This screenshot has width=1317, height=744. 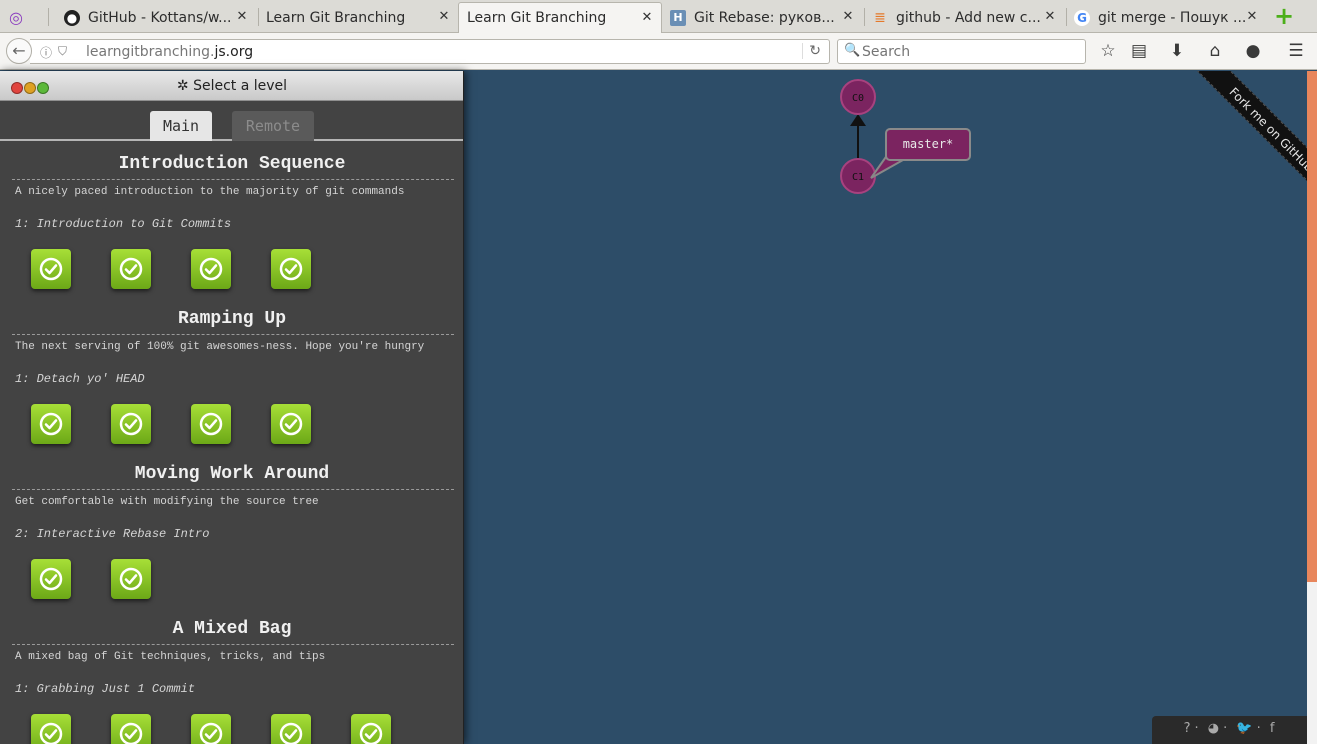 What do you see at coordinates (1188, 728) in the screenshot?
I see `help-icon: ?` at bounding box center [1188, 728].